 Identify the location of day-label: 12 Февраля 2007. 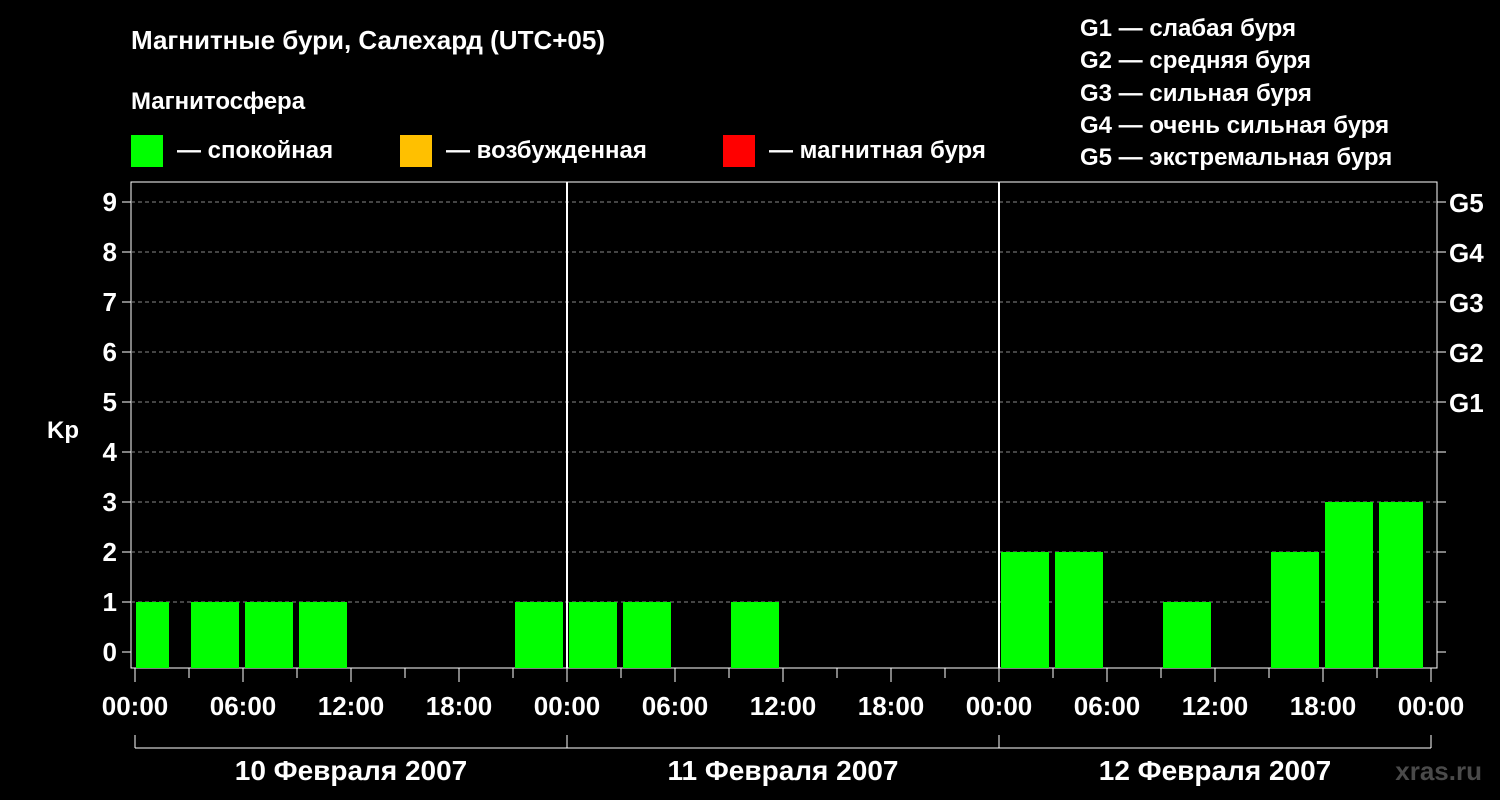
(1215, 770).